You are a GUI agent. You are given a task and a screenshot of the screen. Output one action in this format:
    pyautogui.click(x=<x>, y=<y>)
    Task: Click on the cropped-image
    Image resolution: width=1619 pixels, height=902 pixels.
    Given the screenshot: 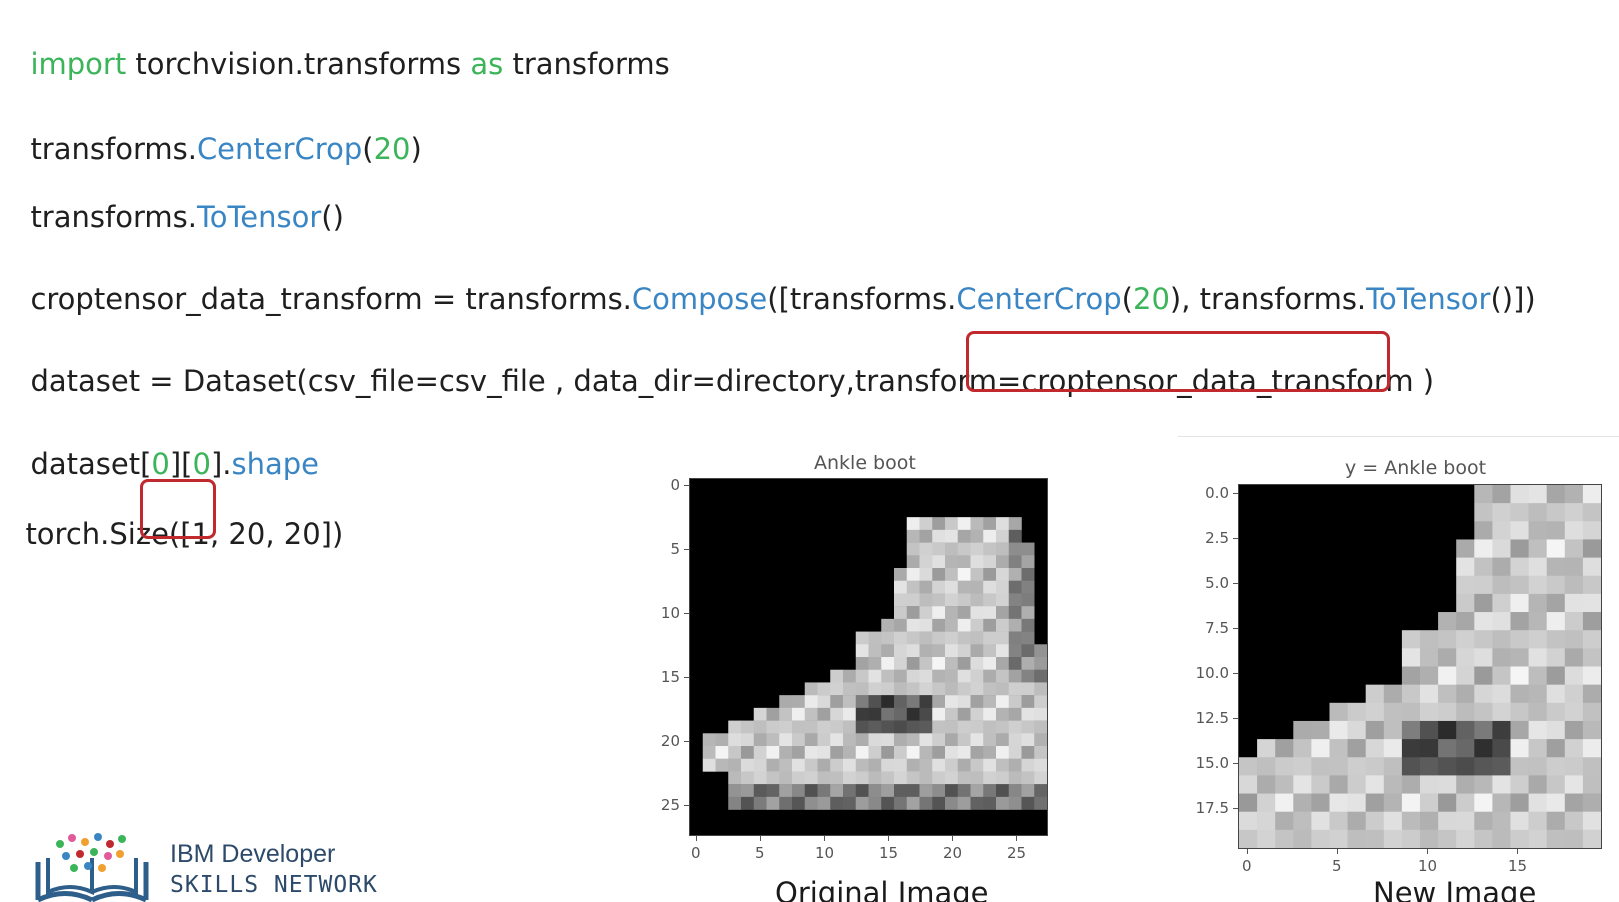 What is the action you would take?
    pyautogui.click(x=1420, y=666)
    